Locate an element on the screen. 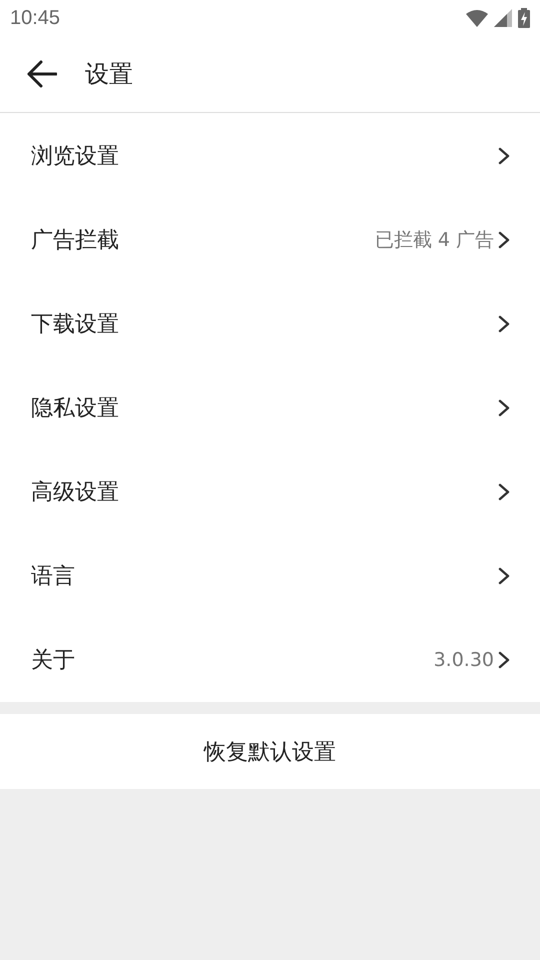 This screenshot has width=540, height=960. settings-value: 3.0.30 is located at coordinates (464, 660).